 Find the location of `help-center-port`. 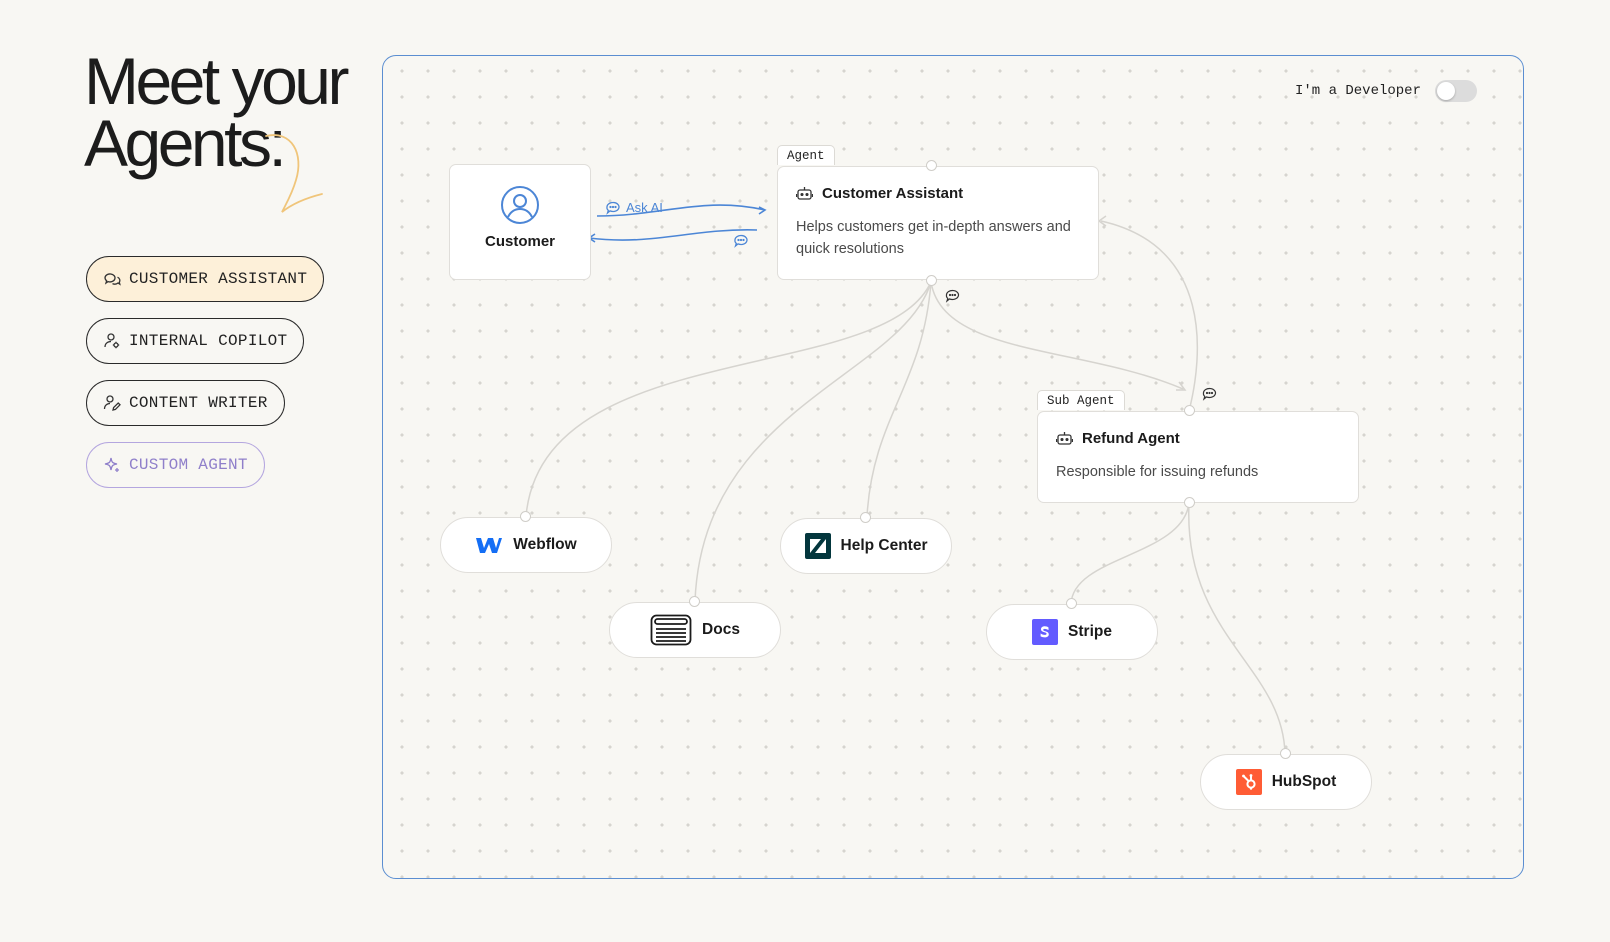

help-center-port is located at coordinates (865, 517).